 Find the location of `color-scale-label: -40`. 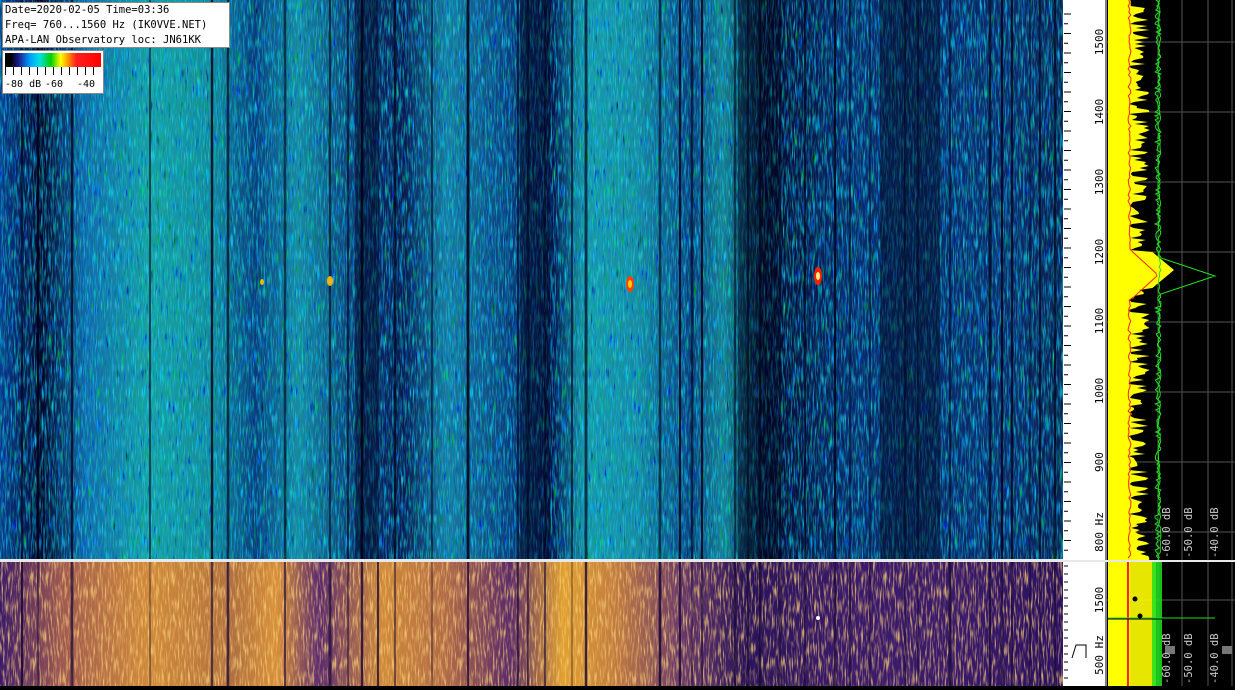

color-scale-label: -40 is located at coordinates (86, 84).